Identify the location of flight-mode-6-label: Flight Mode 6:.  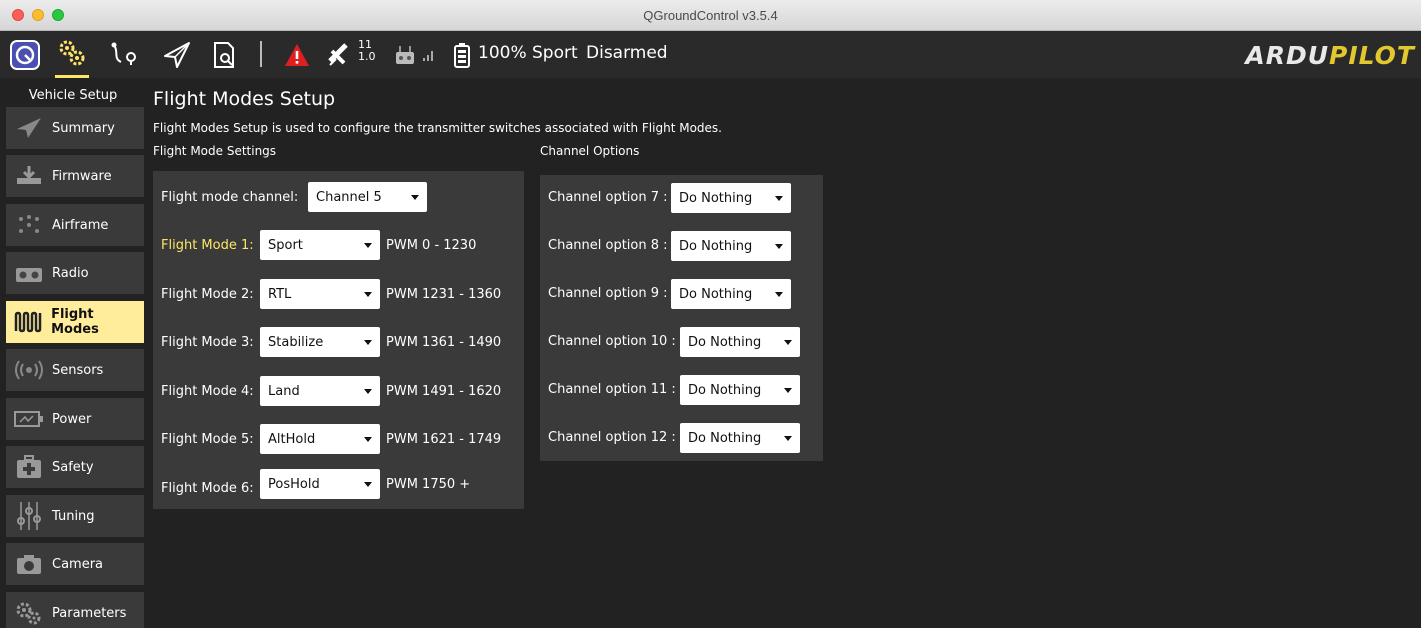
(207, 488).